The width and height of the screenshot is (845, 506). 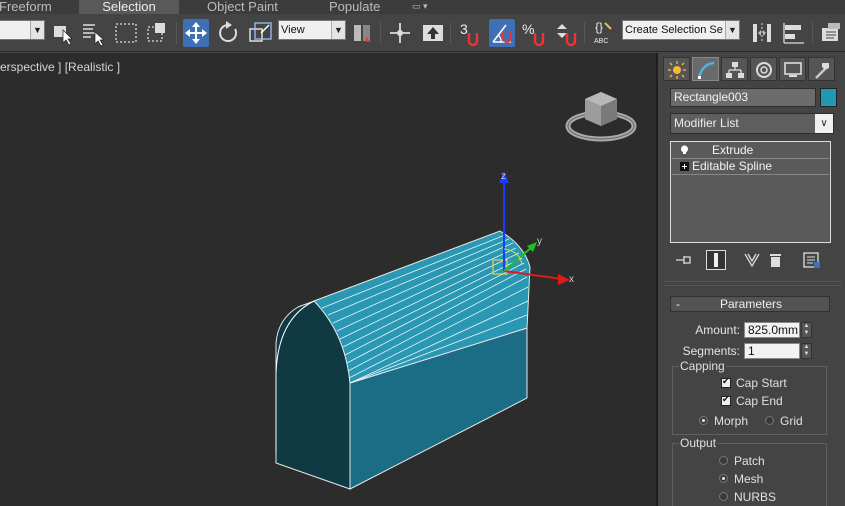 What do you see at coordinates (674, 30) in the screenshot?
I see `named-selection-sets-value: Create Selection Se` at bounding box center [674, 30].